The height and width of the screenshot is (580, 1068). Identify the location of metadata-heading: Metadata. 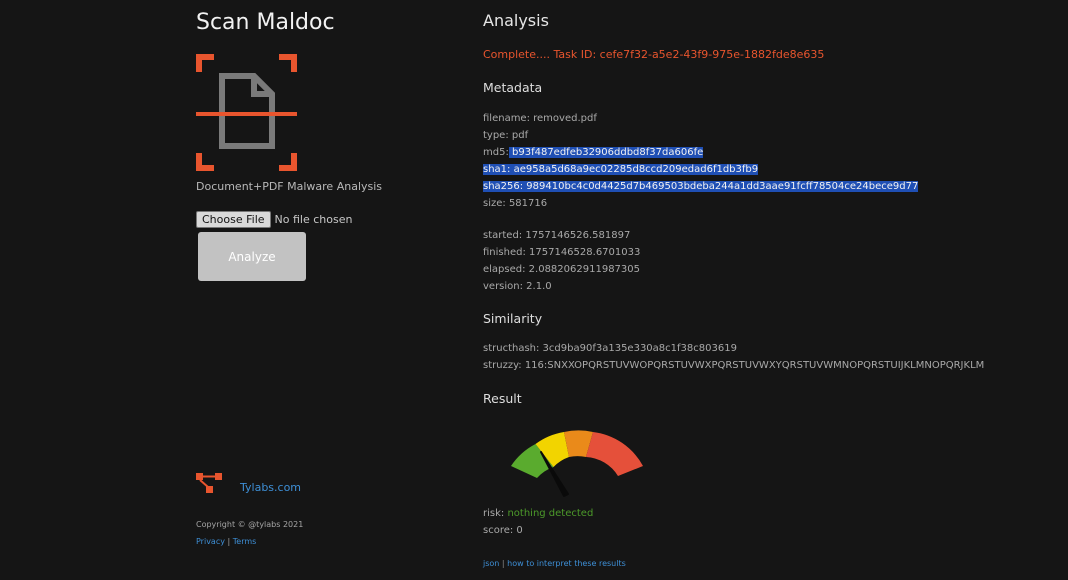
(513, 87).